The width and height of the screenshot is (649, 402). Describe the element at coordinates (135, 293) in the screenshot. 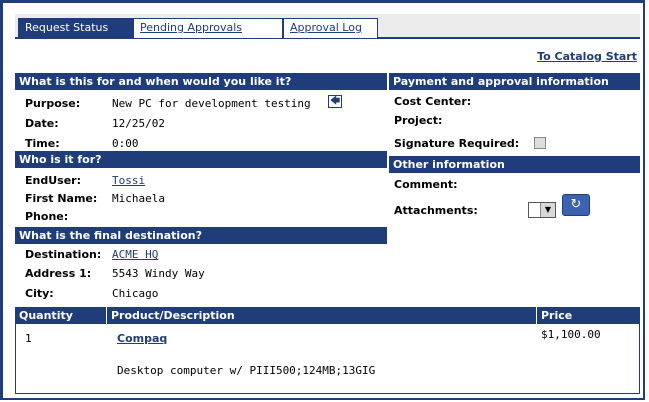

I see `city-value: Chicago` at that location.